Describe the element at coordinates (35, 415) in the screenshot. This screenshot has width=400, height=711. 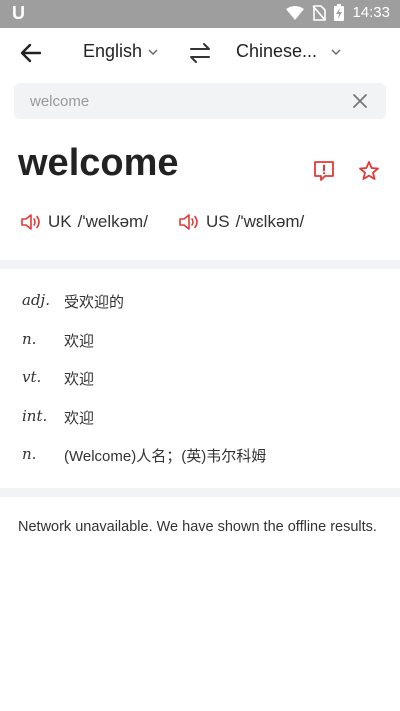
I see `part-of-speech: int.` at that location.